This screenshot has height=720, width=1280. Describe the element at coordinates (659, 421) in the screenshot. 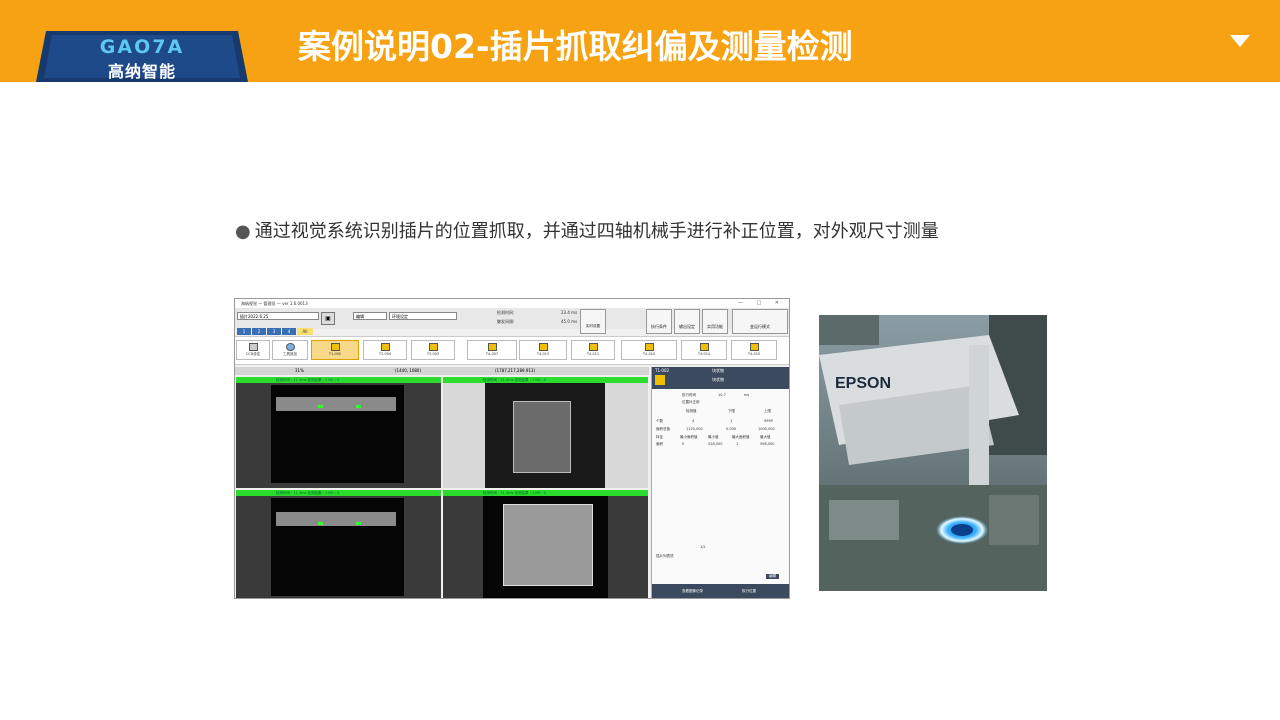

I see `row-count-label: 个数` at that location.